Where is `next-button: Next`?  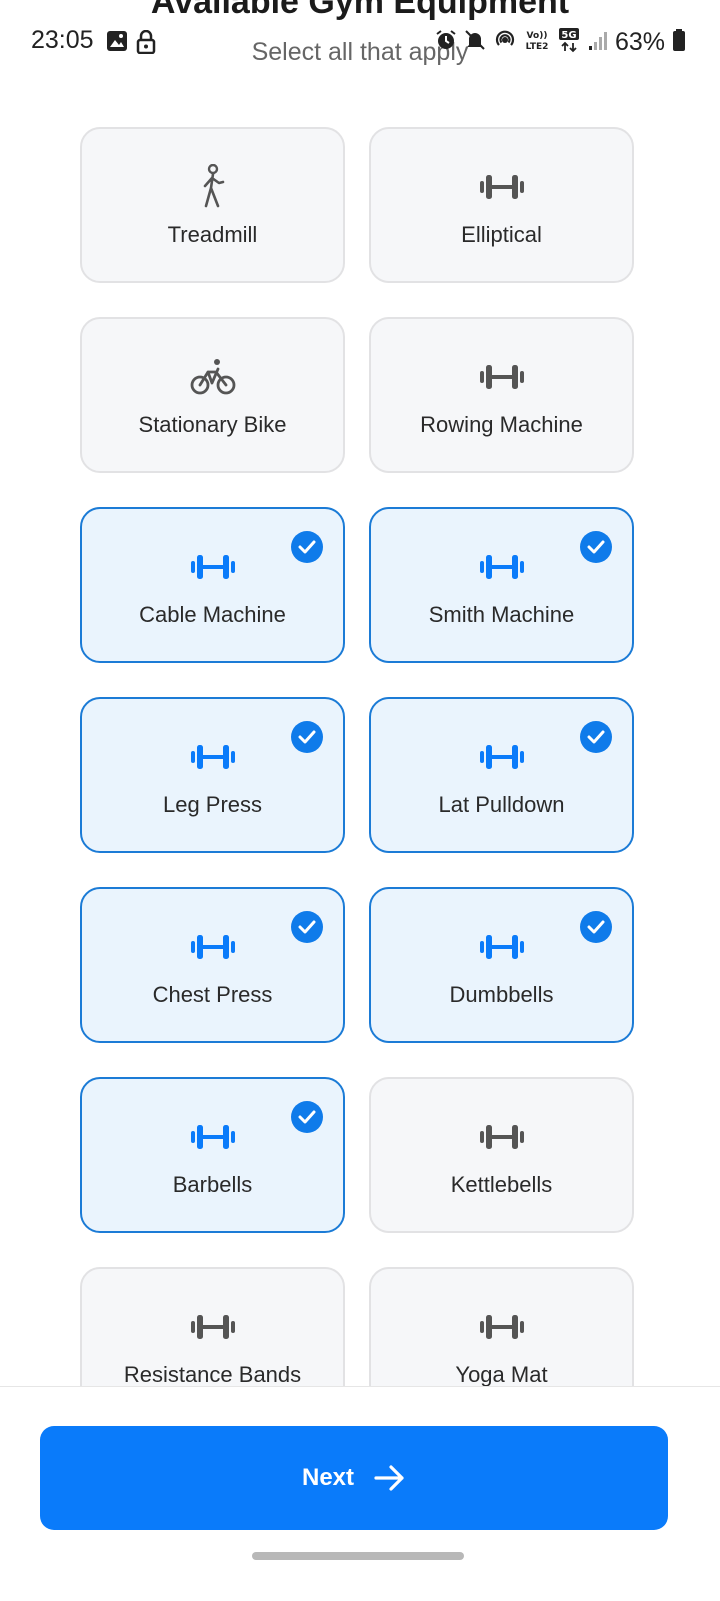
next-button: Next is located at coordinates (354, 1478).